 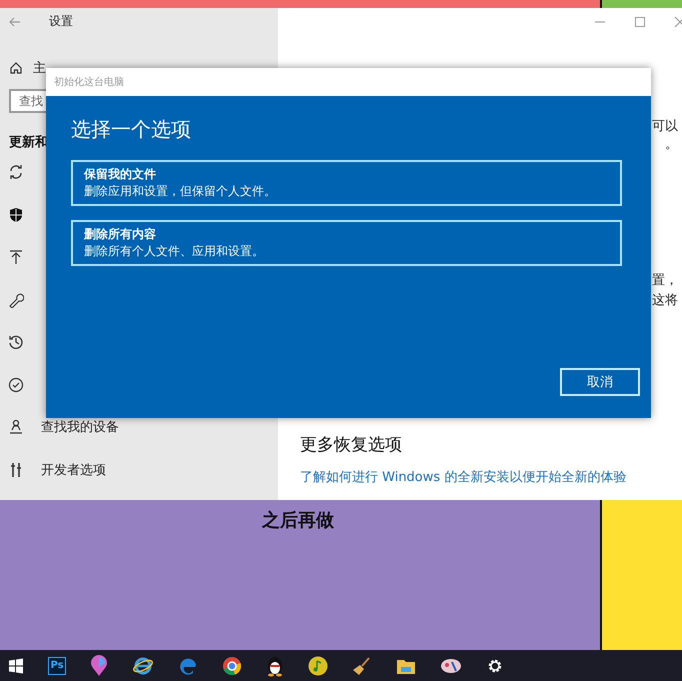 I want to click on broom-icon, so click(x=362, y=666).